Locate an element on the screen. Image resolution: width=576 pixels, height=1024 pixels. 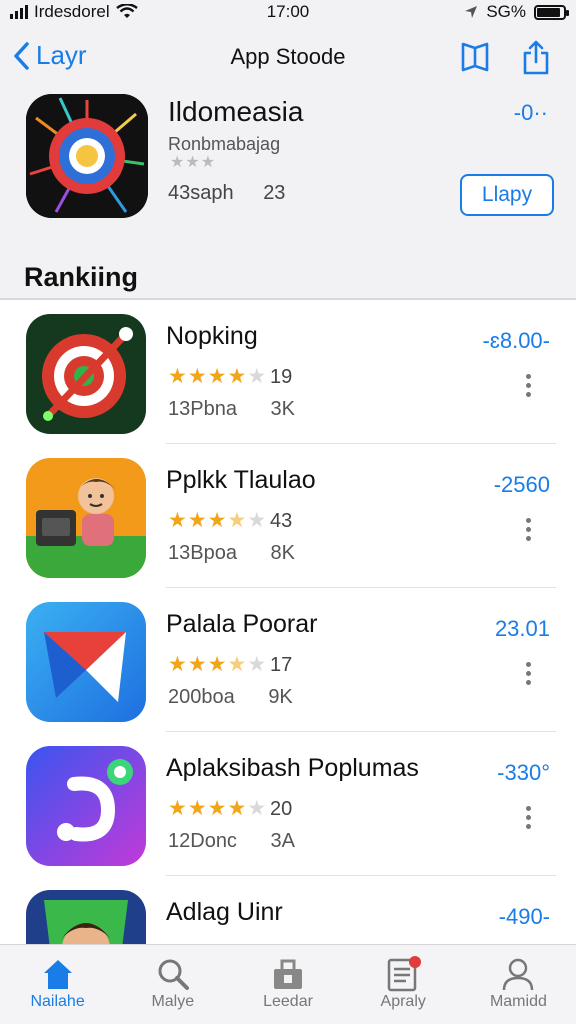
app-downloads: 9K is located at coordinates (280, 697).